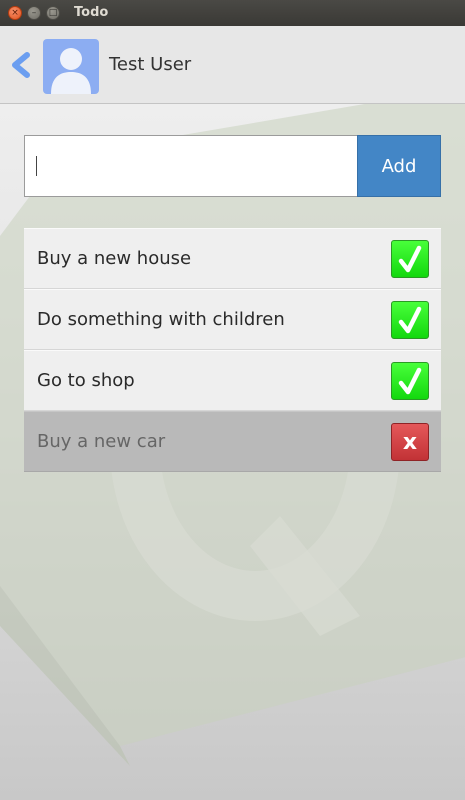  Describe the element at coordinates (232, 13) in the screenshot. I see `title-bar: × – □ Todo` at that location.